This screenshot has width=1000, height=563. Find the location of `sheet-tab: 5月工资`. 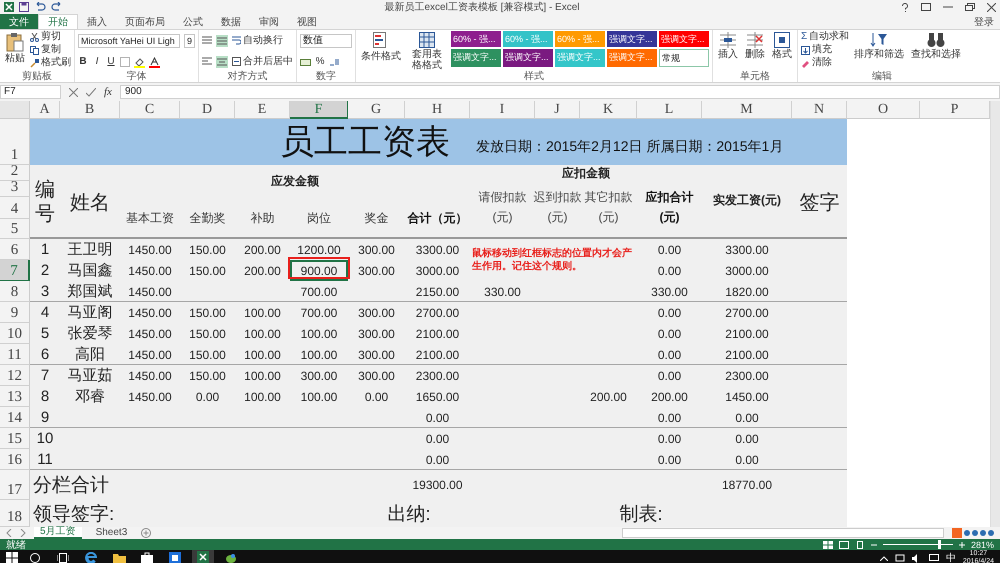

sheet-tab: 5月工资 is located at coordinates (58, 533).